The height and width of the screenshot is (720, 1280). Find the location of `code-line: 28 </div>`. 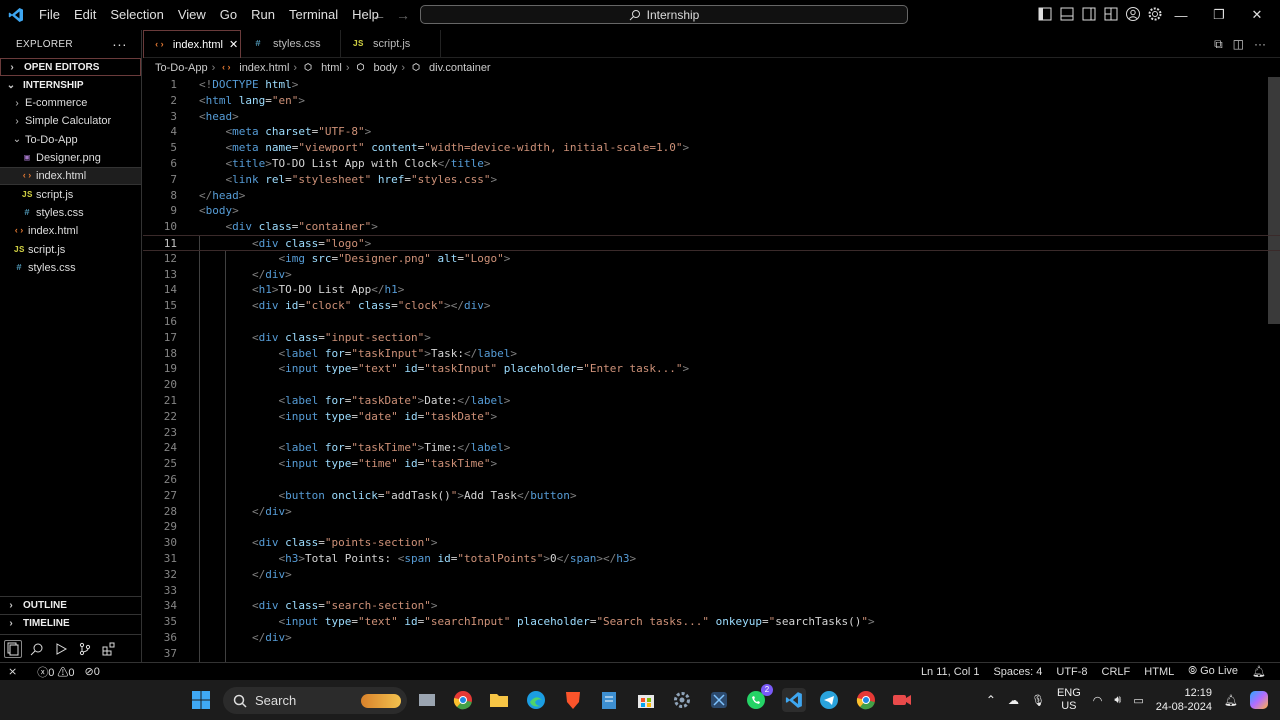

code-line: 28 </div> is located at coordinates (711, 512).